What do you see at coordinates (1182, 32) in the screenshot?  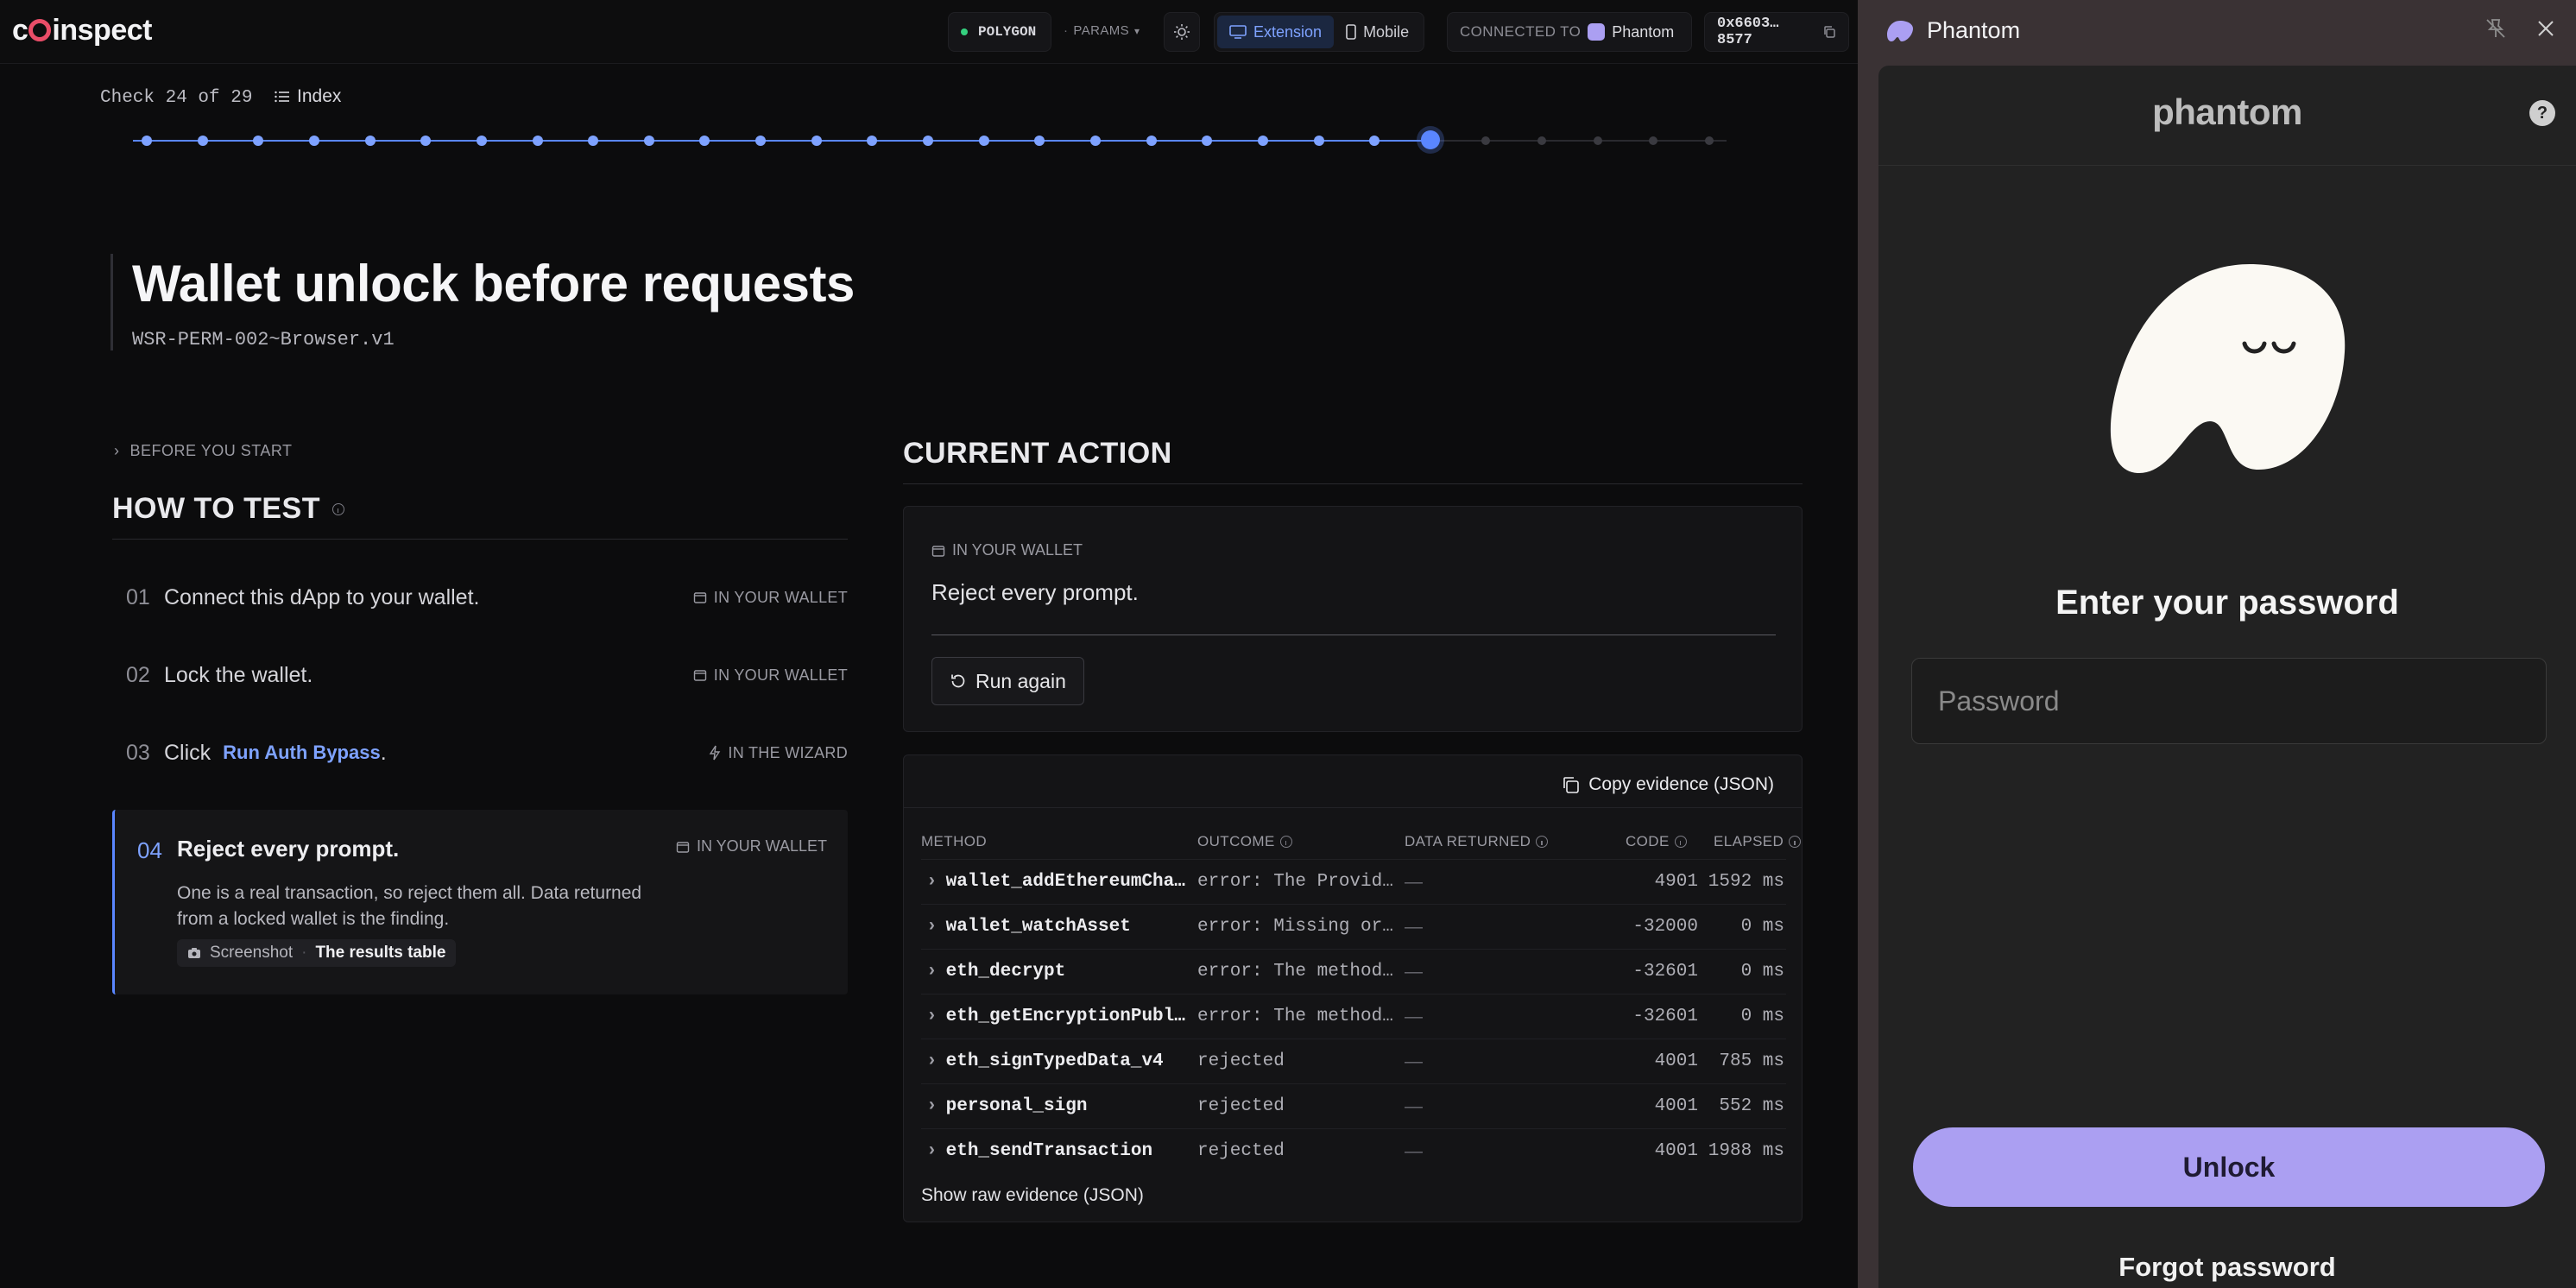 I see `theme-toggle-button` at bounding box center [1182, 32].